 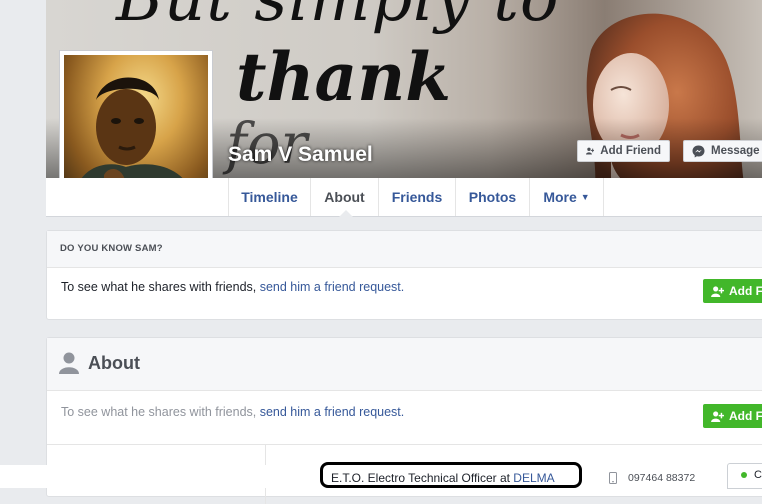 I want to click on tab-photos: Photos, so click(x=492, y=197).